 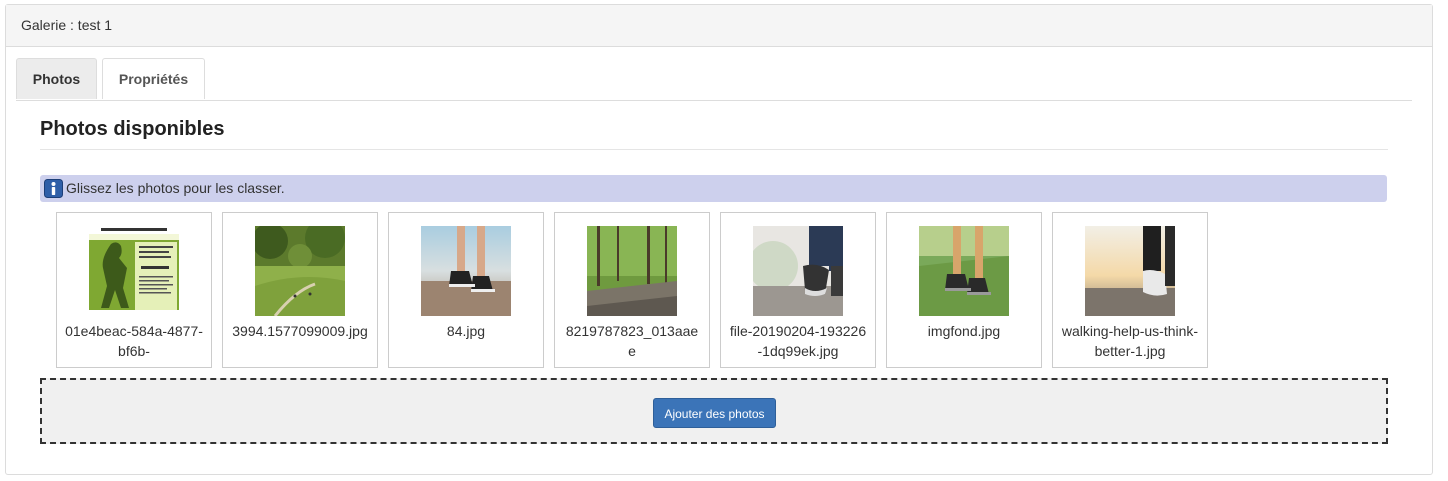 I want to click on photo-filename: file-20190204-193226-1dq99ek.jpg, so click(x=798, y=341).